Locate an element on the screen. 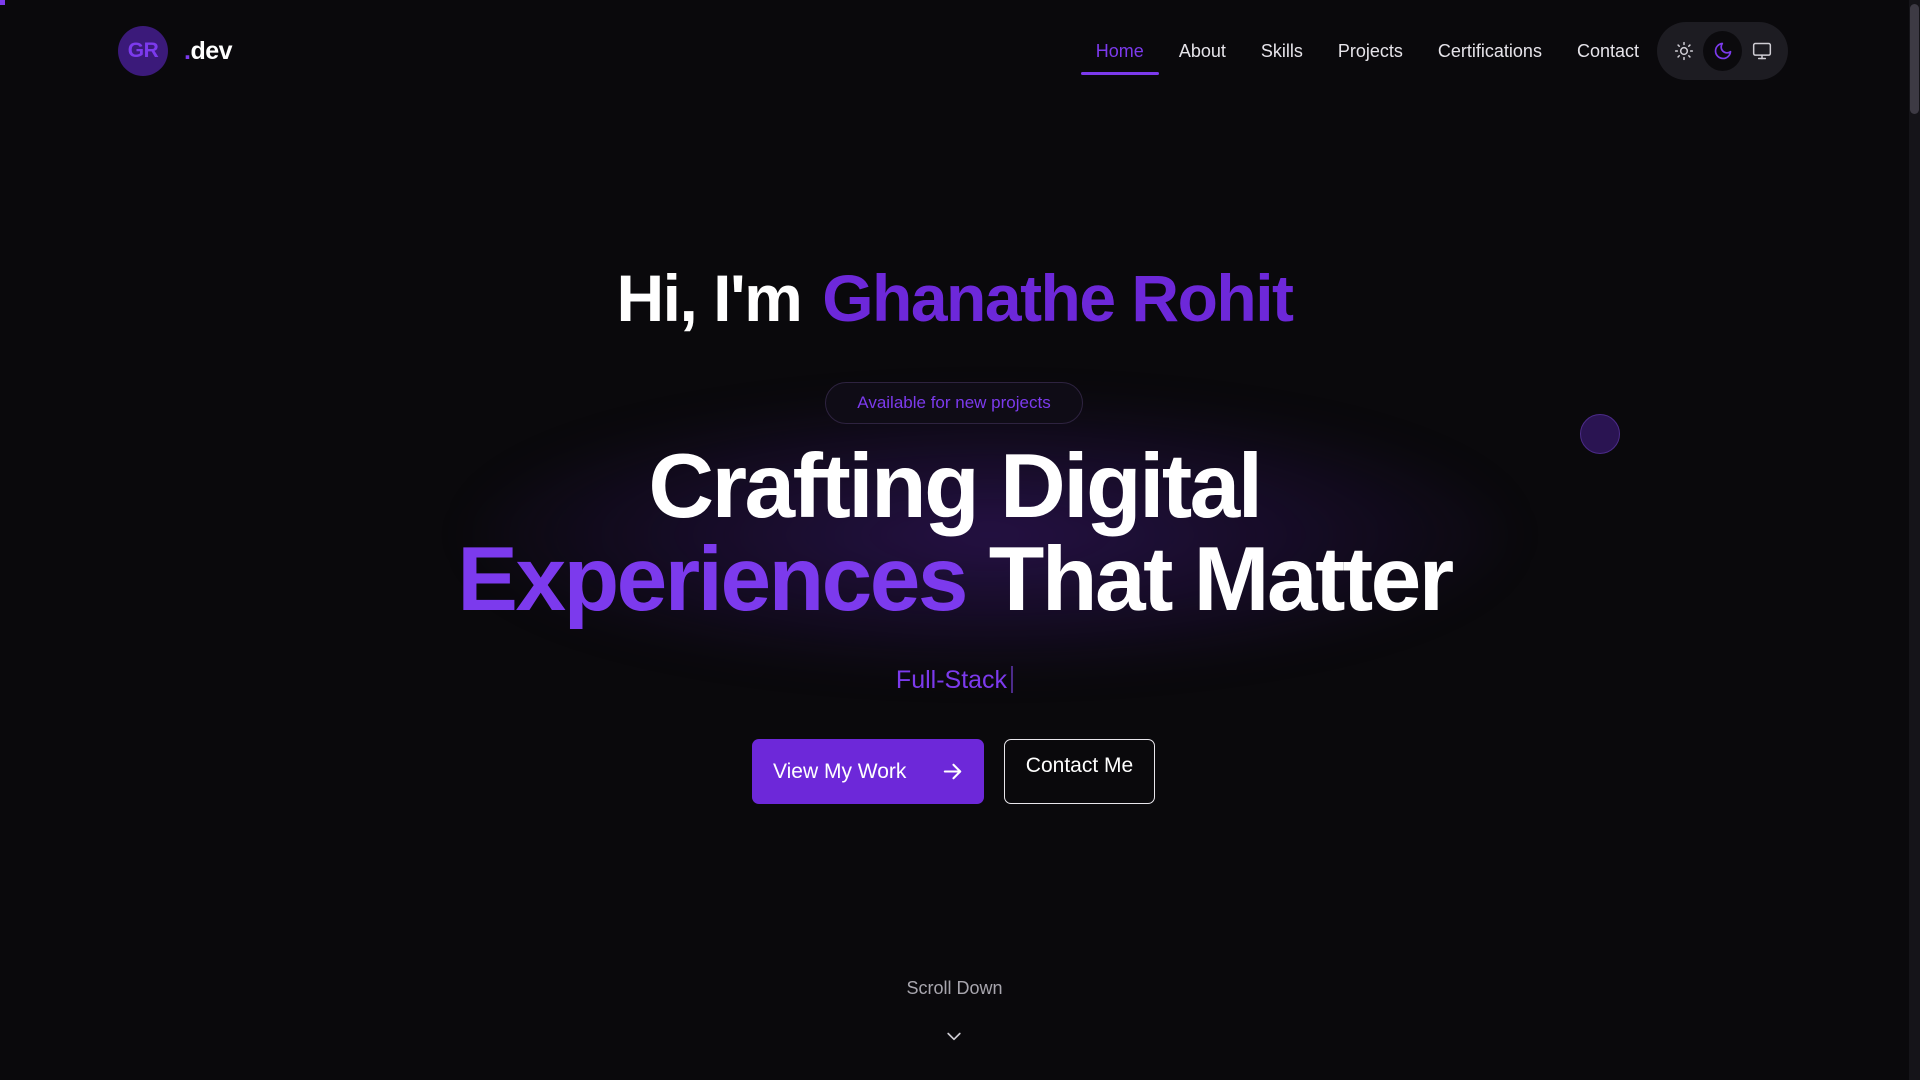  monitor-icon is located at coordinates (1761, 51).